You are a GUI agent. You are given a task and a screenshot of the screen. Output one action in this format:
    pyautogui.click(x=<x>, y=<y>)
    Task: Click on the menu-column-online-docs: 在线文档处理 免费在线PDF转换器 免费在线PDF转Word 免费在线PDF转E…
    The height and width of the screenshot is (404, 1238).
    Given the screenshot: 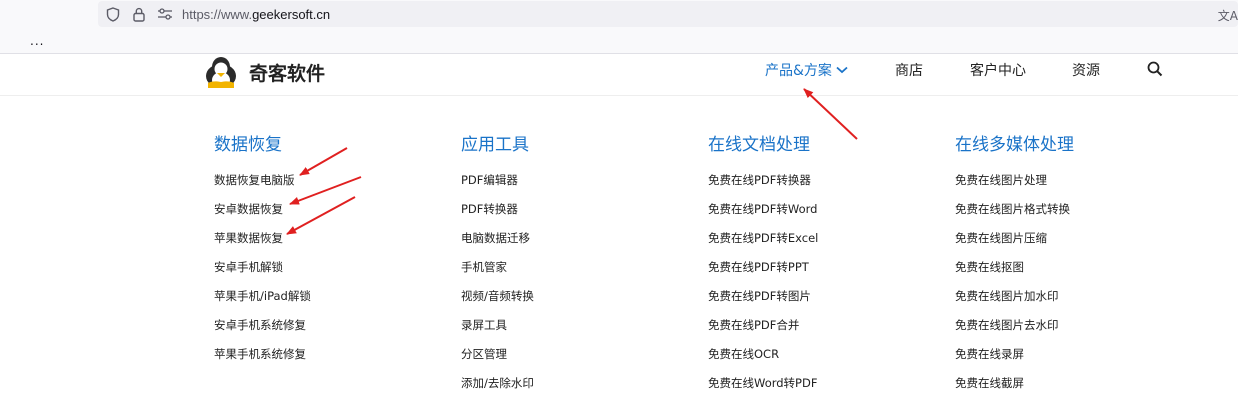 What is the action you would take?
    pyautogui.click(x=763, y=267)
    